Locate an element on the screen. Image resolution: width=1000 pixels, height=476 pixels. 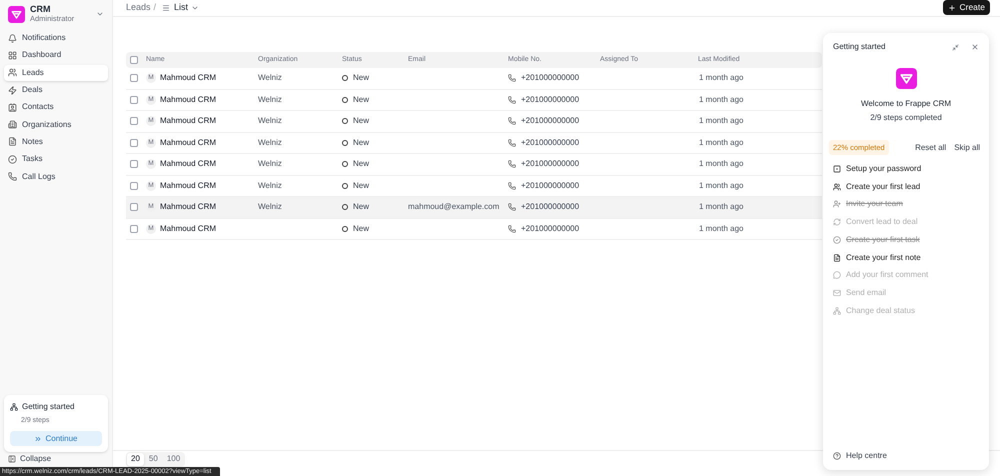
user-plus-icon is located at coordinates (837, 204).